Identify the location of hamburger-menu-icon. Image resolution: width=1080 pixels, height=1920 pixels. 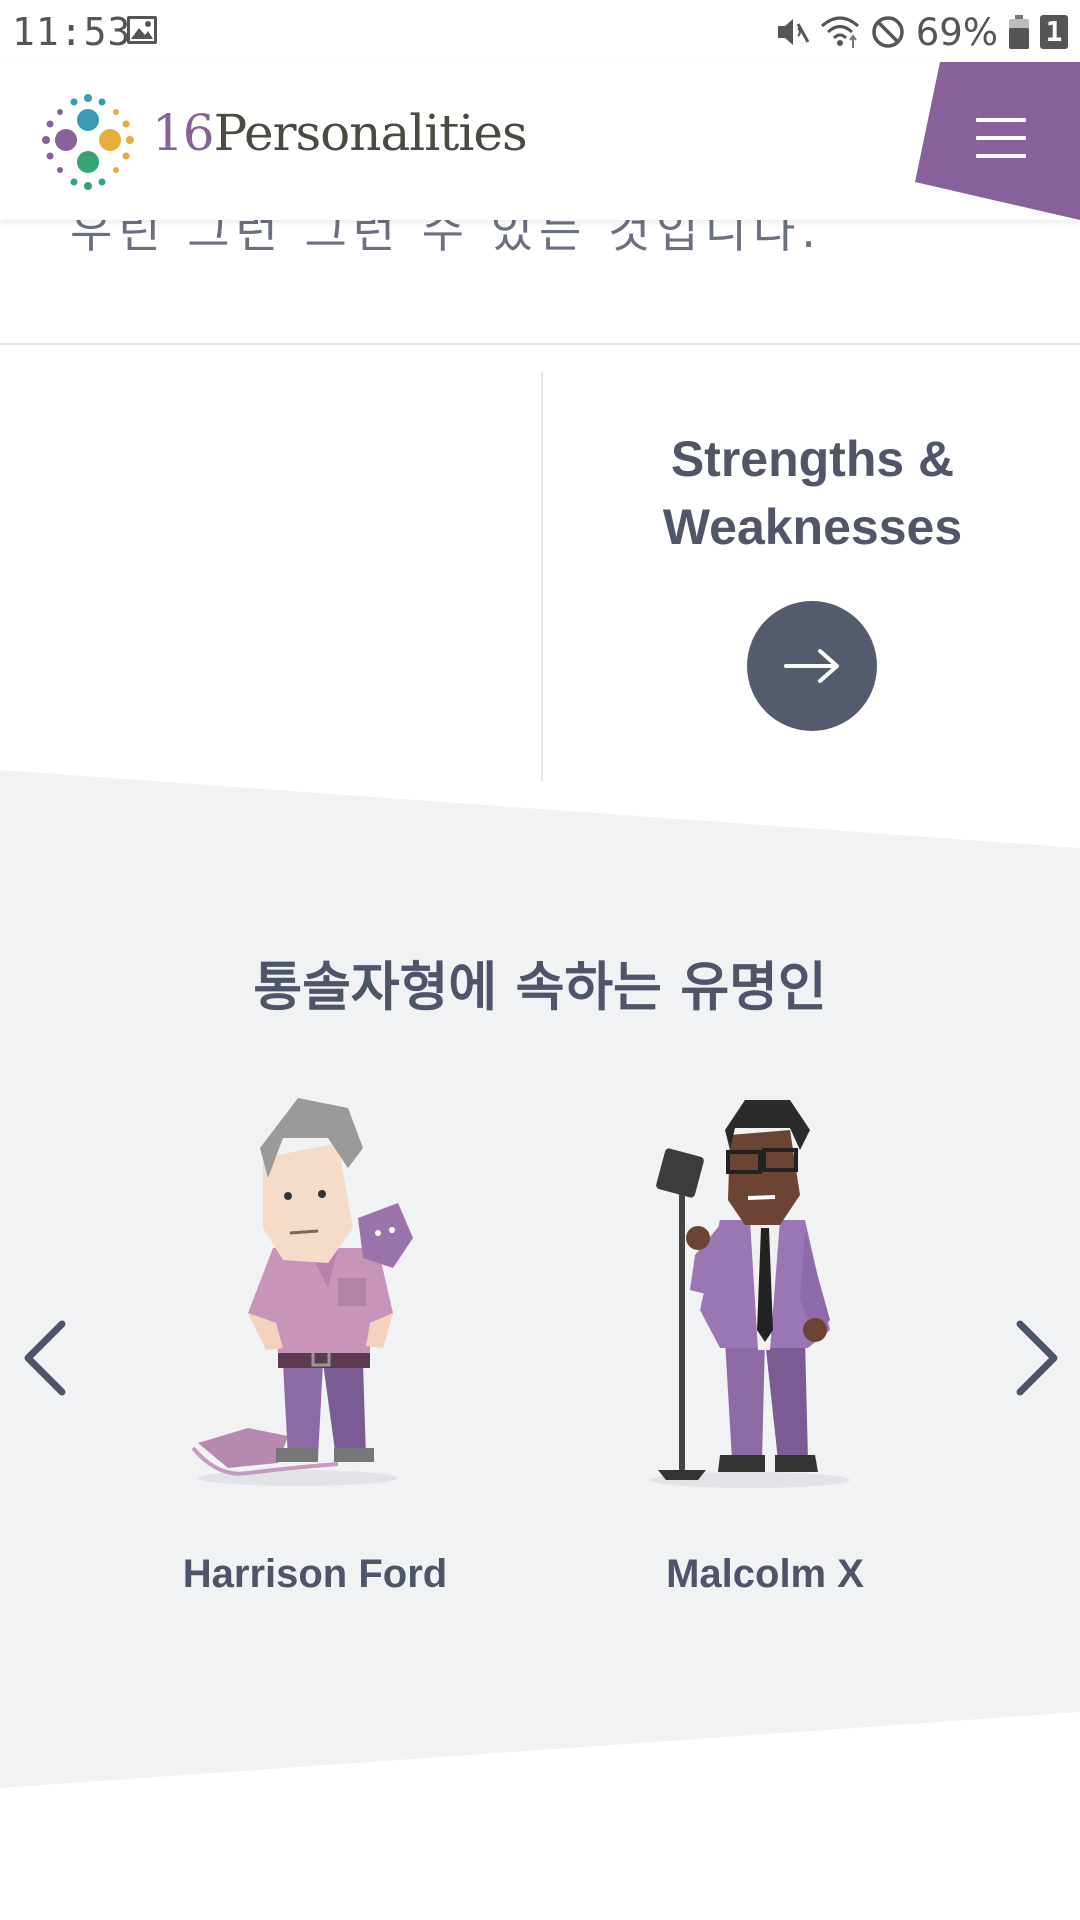
(1001, 138).